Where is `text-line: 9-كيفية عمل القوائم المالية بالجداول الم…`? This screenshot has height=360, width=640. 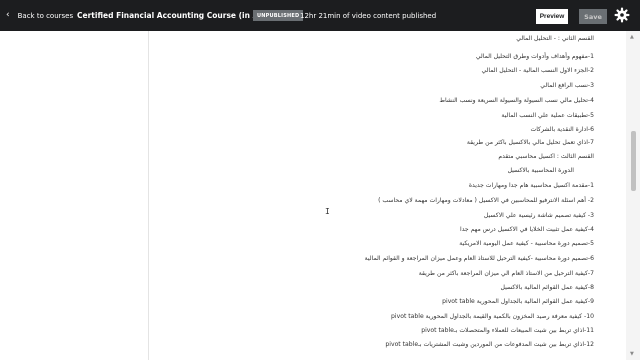
text-line: 9-كيفية عمل القوائم المالية بالجداول الم… is located at coordinates (518, 301).